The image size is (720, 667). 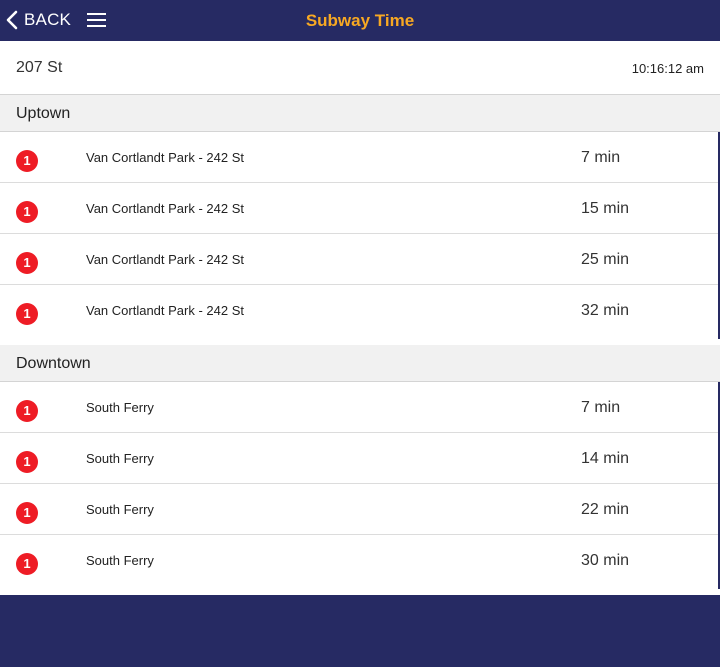 I want to click on station-name: 207 St, so click(x=39, y=67).